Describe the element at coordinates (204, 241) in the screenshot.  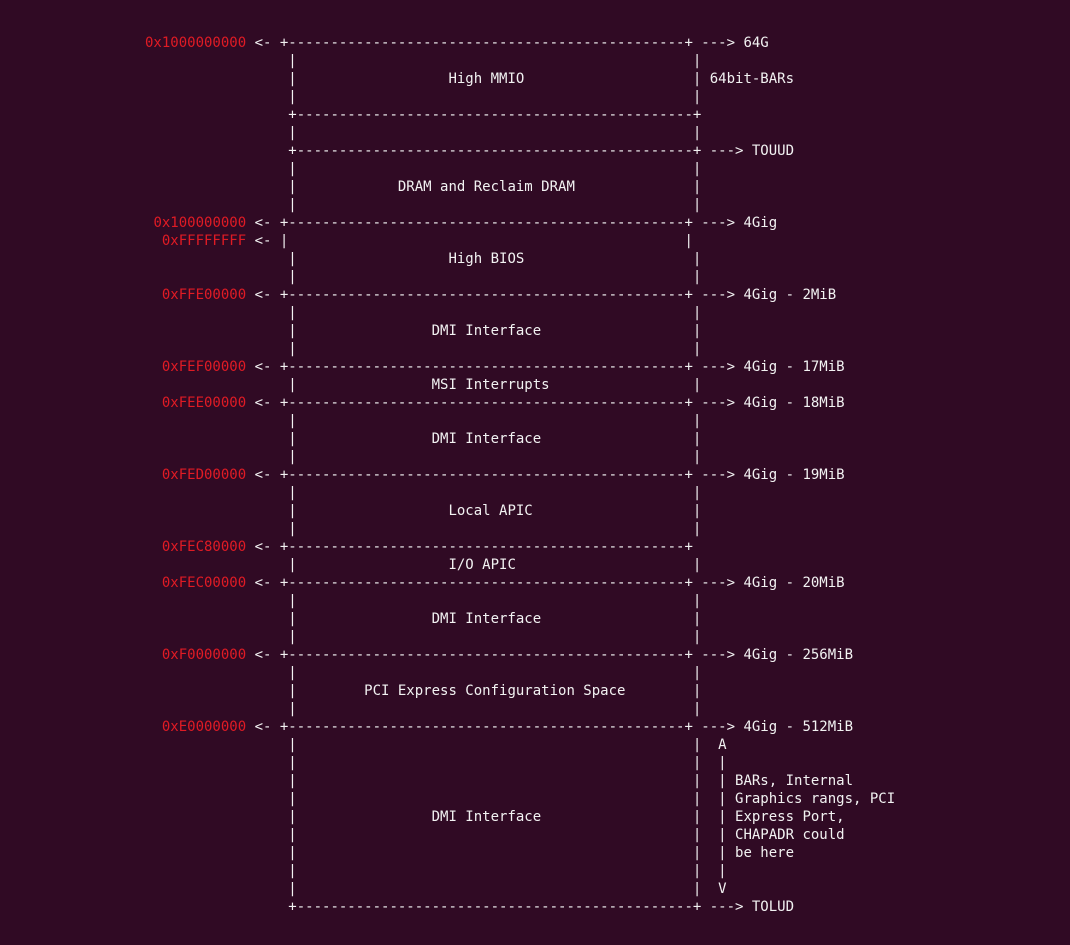
I see `address-label: 0xFFFFFFFF` at that location.